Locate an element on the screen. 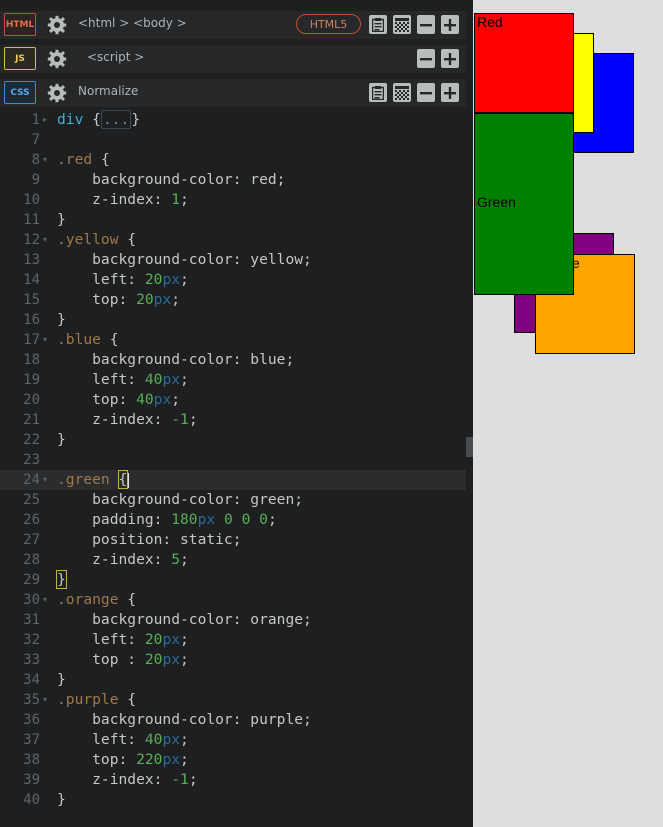  code-line: 11} is located at coordinates (233, 220).